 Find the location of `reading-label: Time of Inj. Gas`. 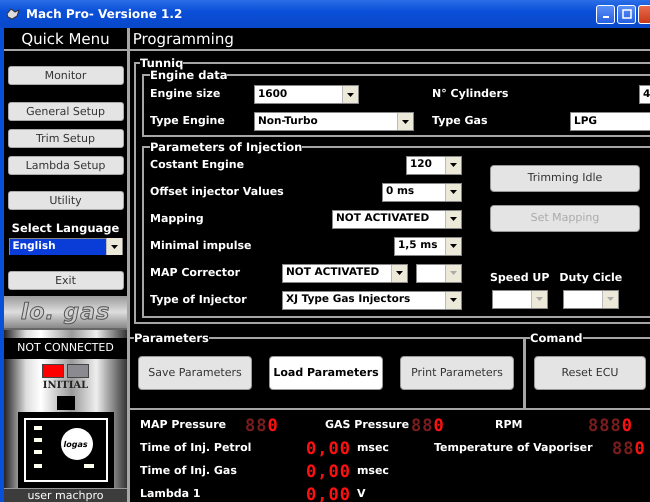

reading-label: Time of Inj. Gas is located at coordinates (189, 471).